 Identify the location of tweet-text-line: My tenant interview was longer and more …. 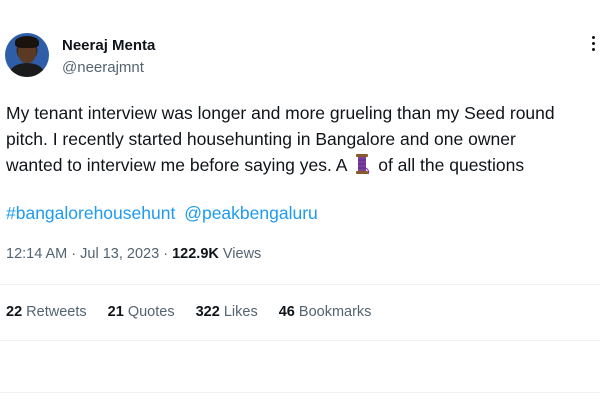
(280, 113).